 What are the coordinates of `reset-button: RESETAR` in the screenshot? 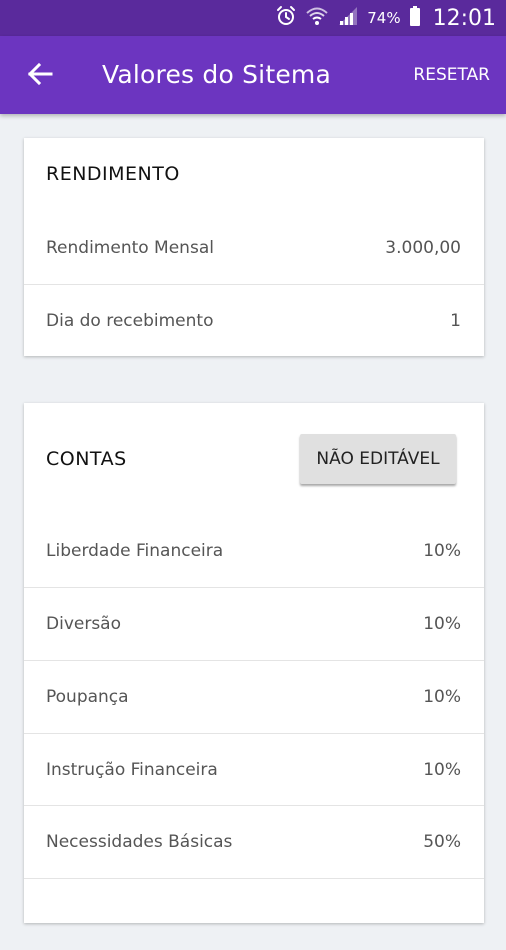 It's located at (451, 75).